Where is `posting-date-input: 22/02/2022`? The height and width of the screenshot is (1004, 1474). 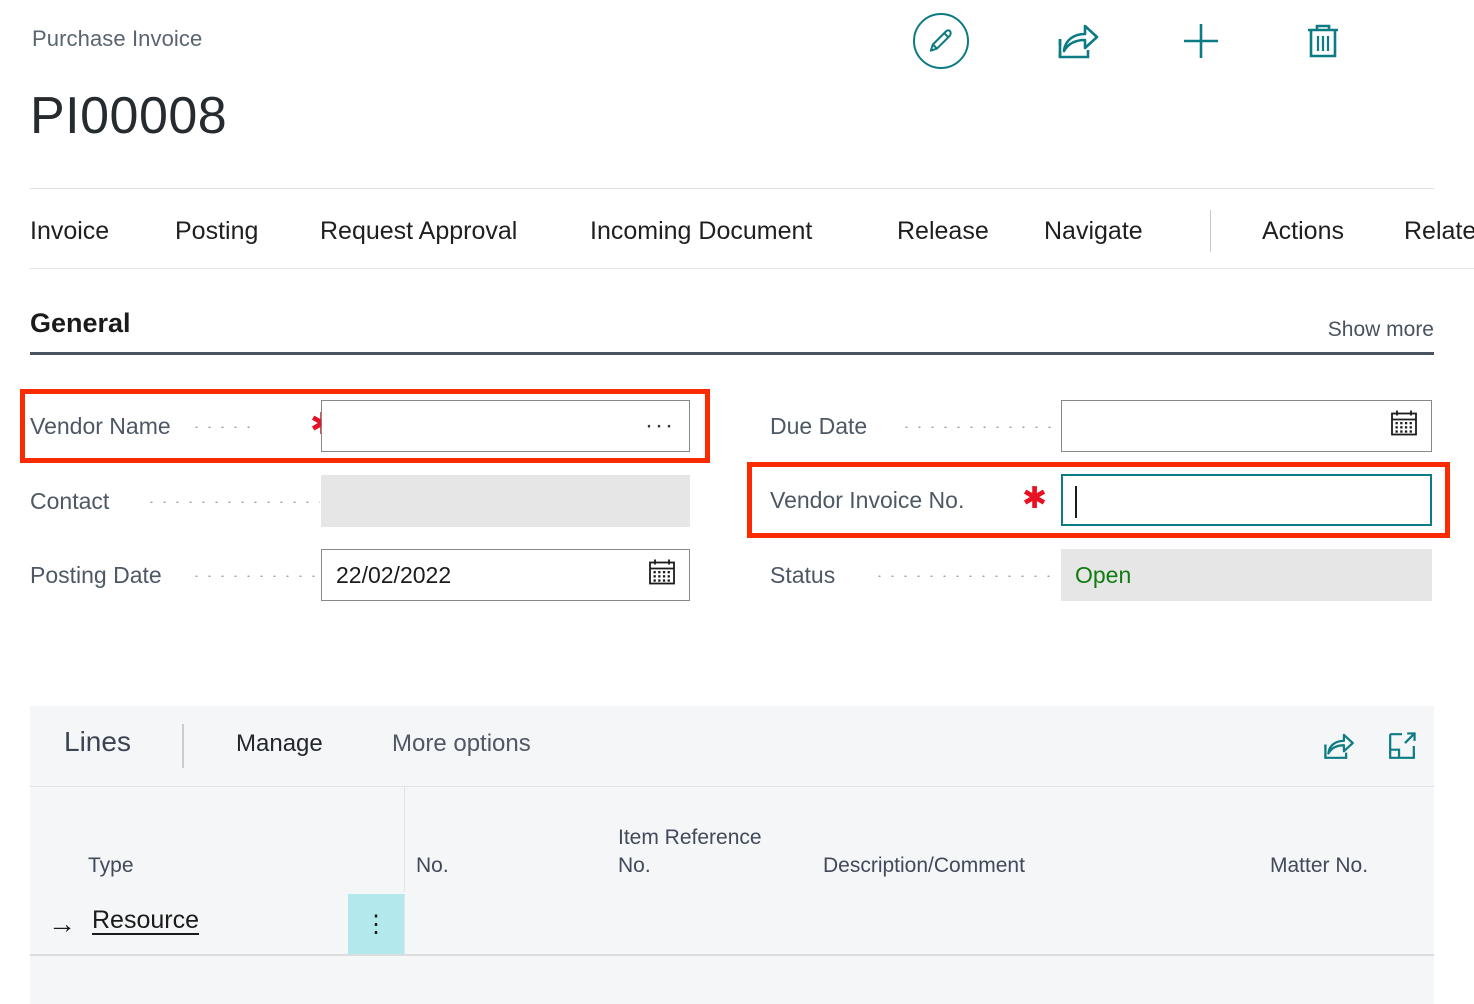
posting-date-input: 22/02/2022 is located at coordinates (505, 575).